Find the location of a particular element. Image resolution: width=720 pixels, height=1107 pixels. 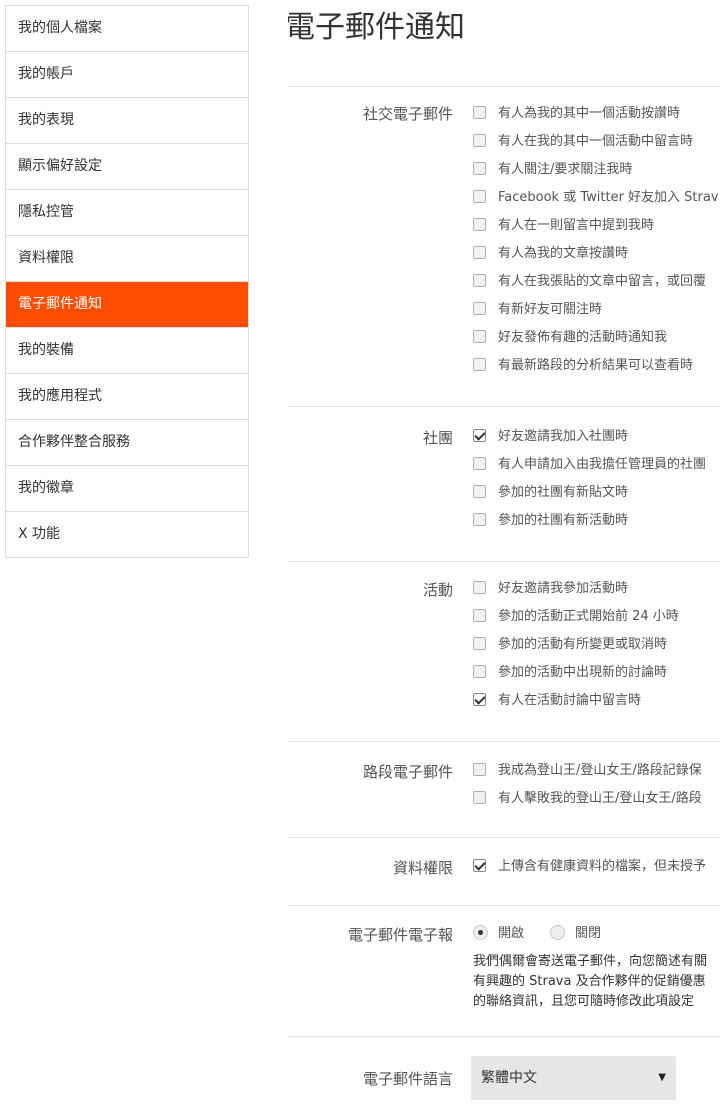

option-new-follower: 有人關注/要求關注我時 is located at coordinates (552, 170).